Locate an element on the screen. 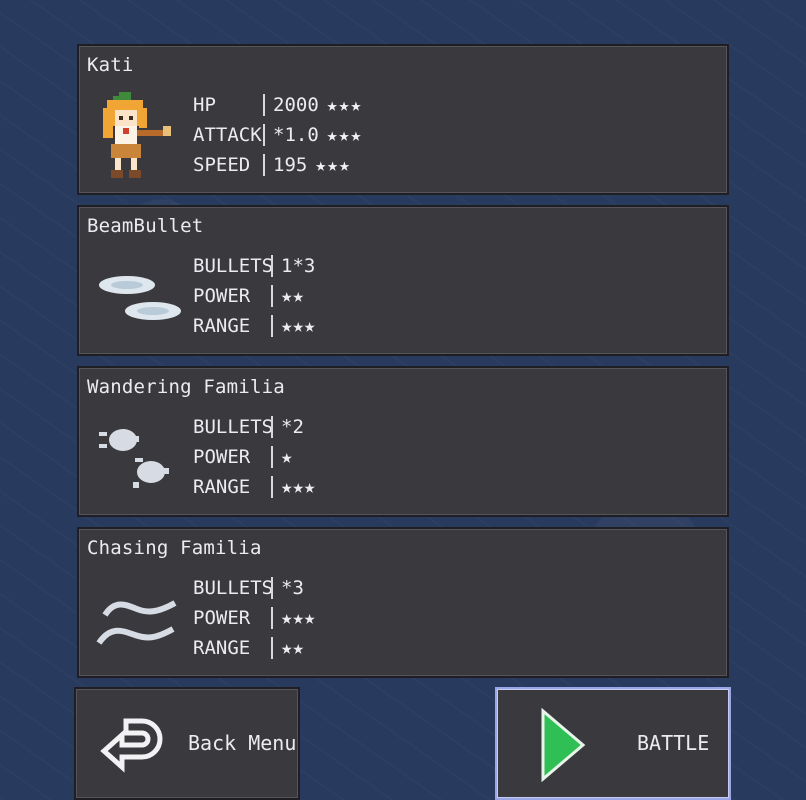  stat-label: ATTACK is located at coordinates (227, 135).